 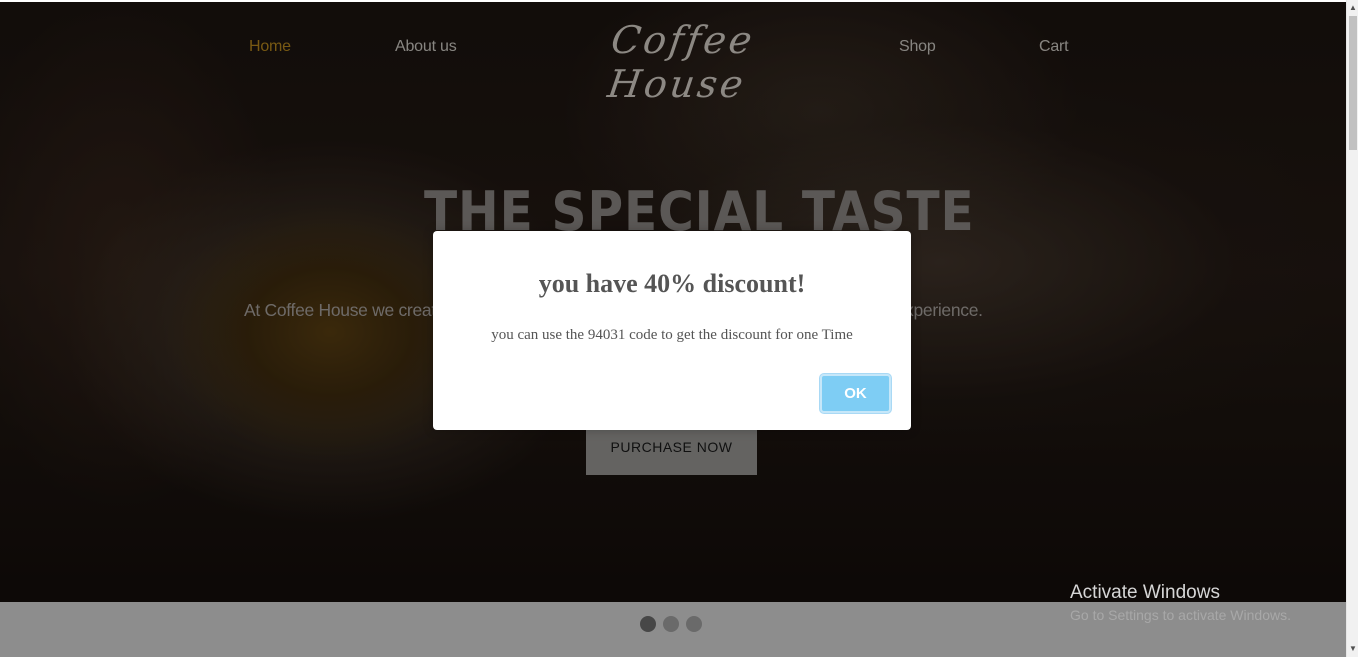 I want to click on scrollbar-thumb, so click(x=1353, y=83).